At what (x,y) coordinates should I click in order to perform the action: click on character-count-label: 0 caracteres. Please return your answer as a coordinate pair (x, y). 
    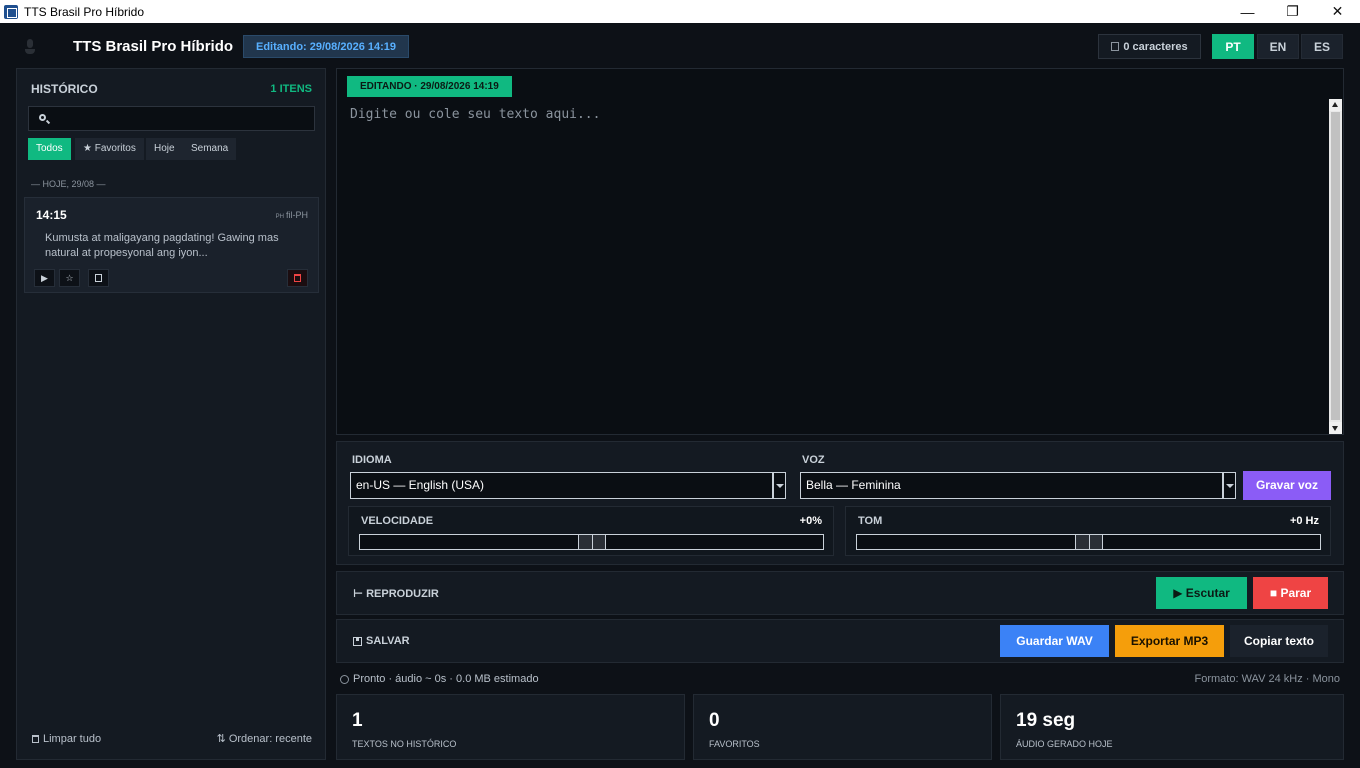
    Looking at the image, I should click on (1155, 46).